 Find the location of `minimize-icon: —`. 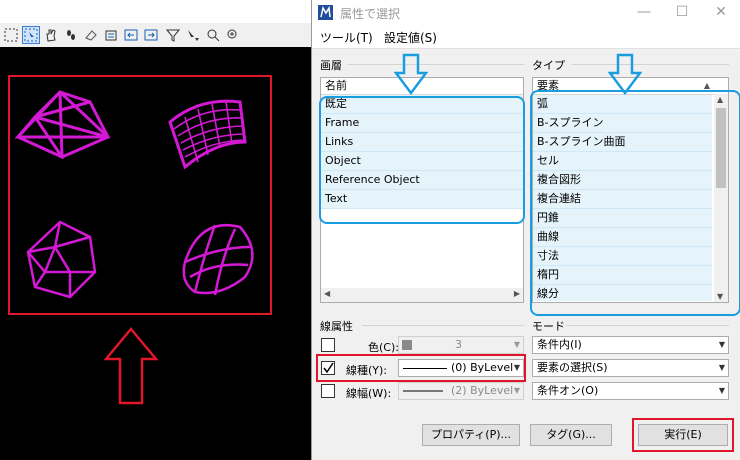

minimize-icon: — is located at coordinates (644, 12).